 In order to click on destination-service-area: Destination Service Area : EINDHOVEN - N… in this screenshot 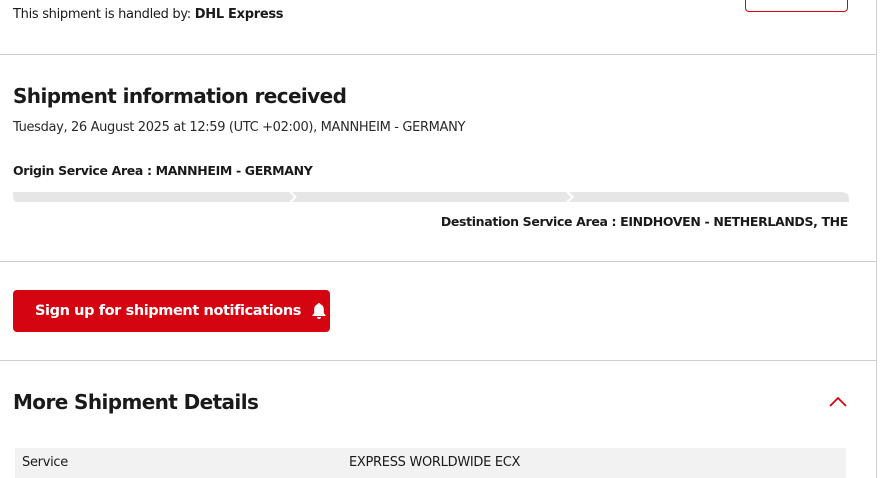, I will do `click(644, 221)`.